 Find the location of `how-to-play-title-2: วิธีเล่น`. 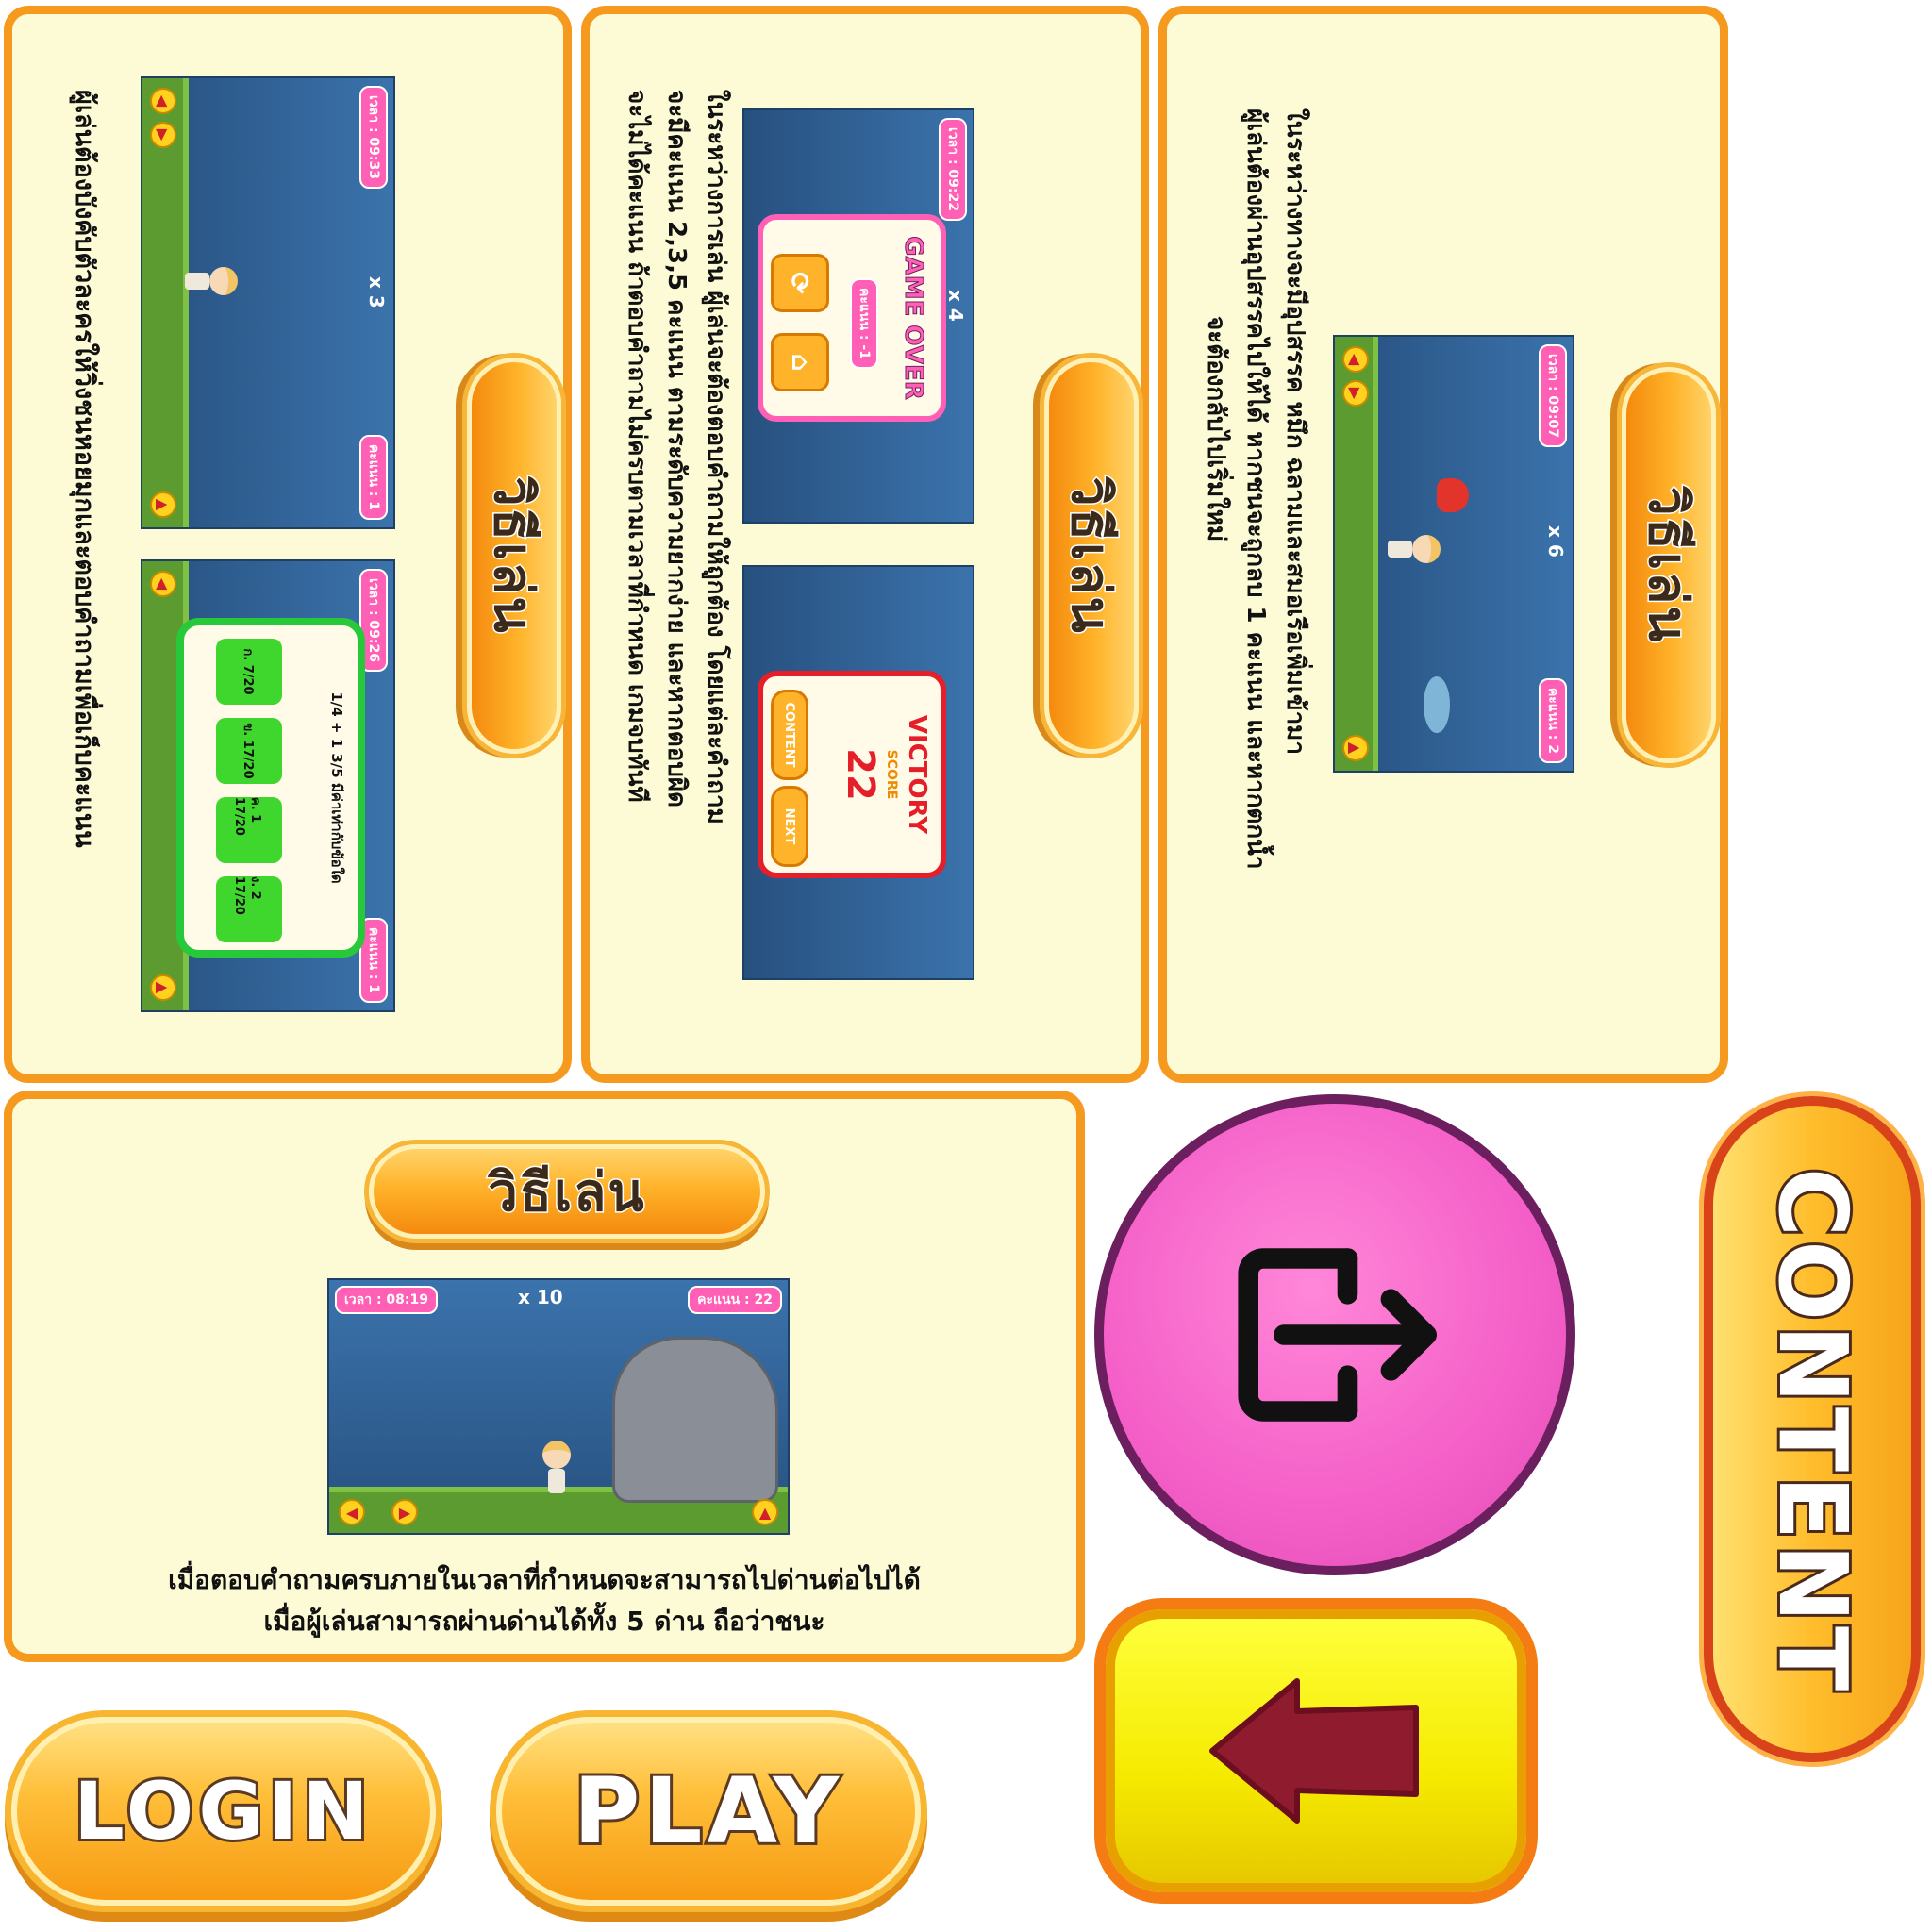

how-to-play-title-2: วิธีเล่น is located at coordinates (1091, 556).